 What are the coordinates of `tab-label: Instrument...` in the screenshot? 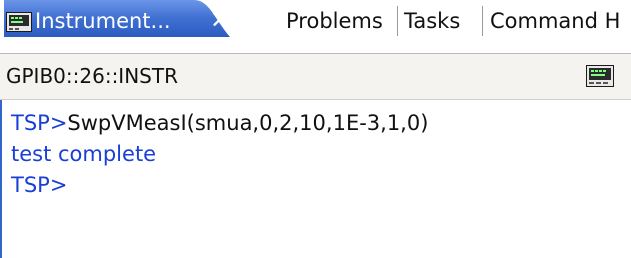 It's located at (103, 21).